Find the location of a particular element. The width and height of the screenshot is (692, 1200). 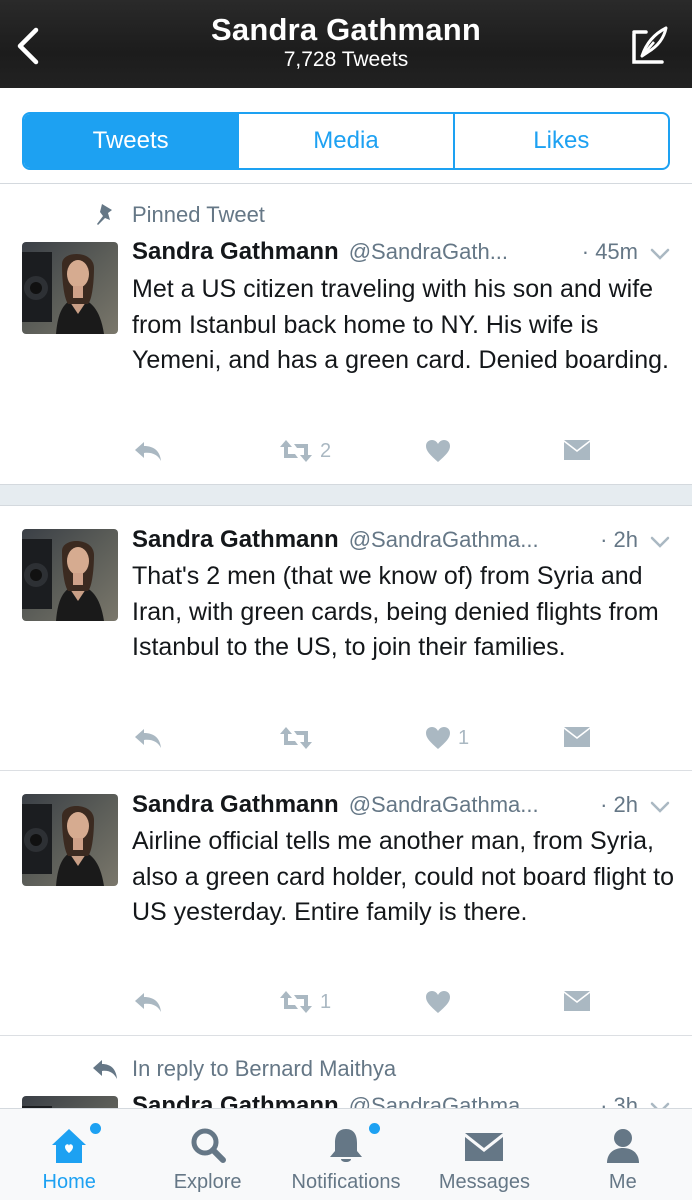

tab-messages: Messages is located at coordinates (484, 1154).